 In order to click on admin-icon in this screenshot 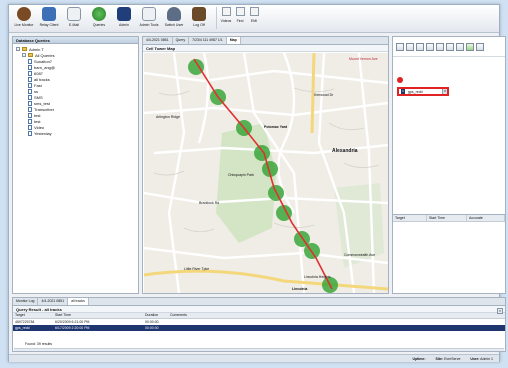, I will do `click(124, 14)`.